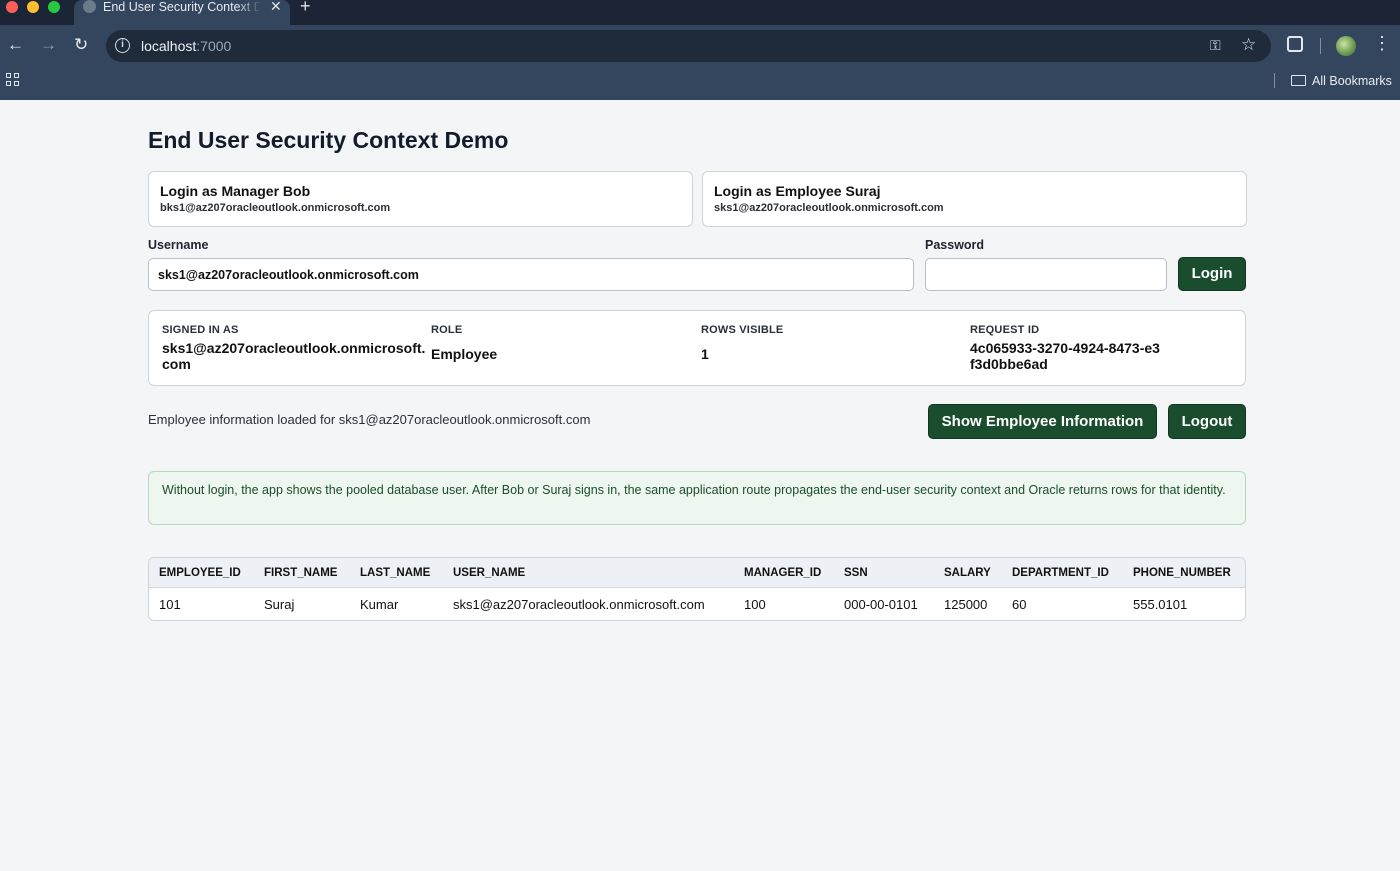 This screenshot has height=871, width=1400. I want to click on column-header: USER_NAME, so click(588, 573).